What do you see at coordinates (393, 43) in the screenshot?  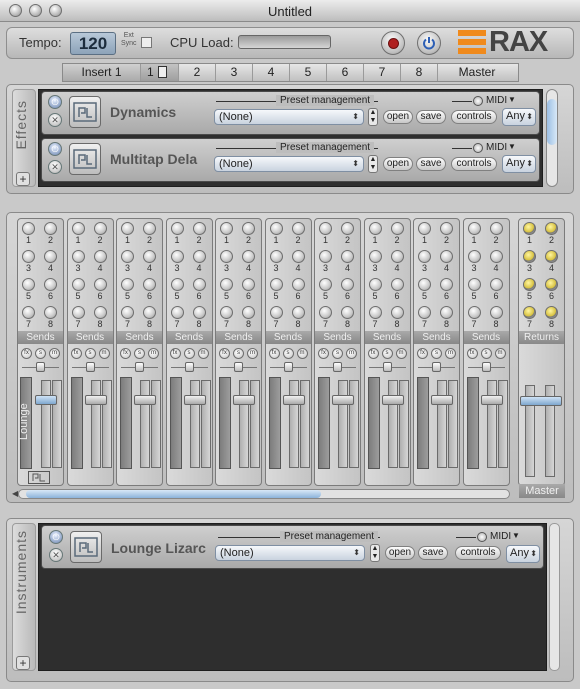 I see `record-button` at bounding box center [393, 43].